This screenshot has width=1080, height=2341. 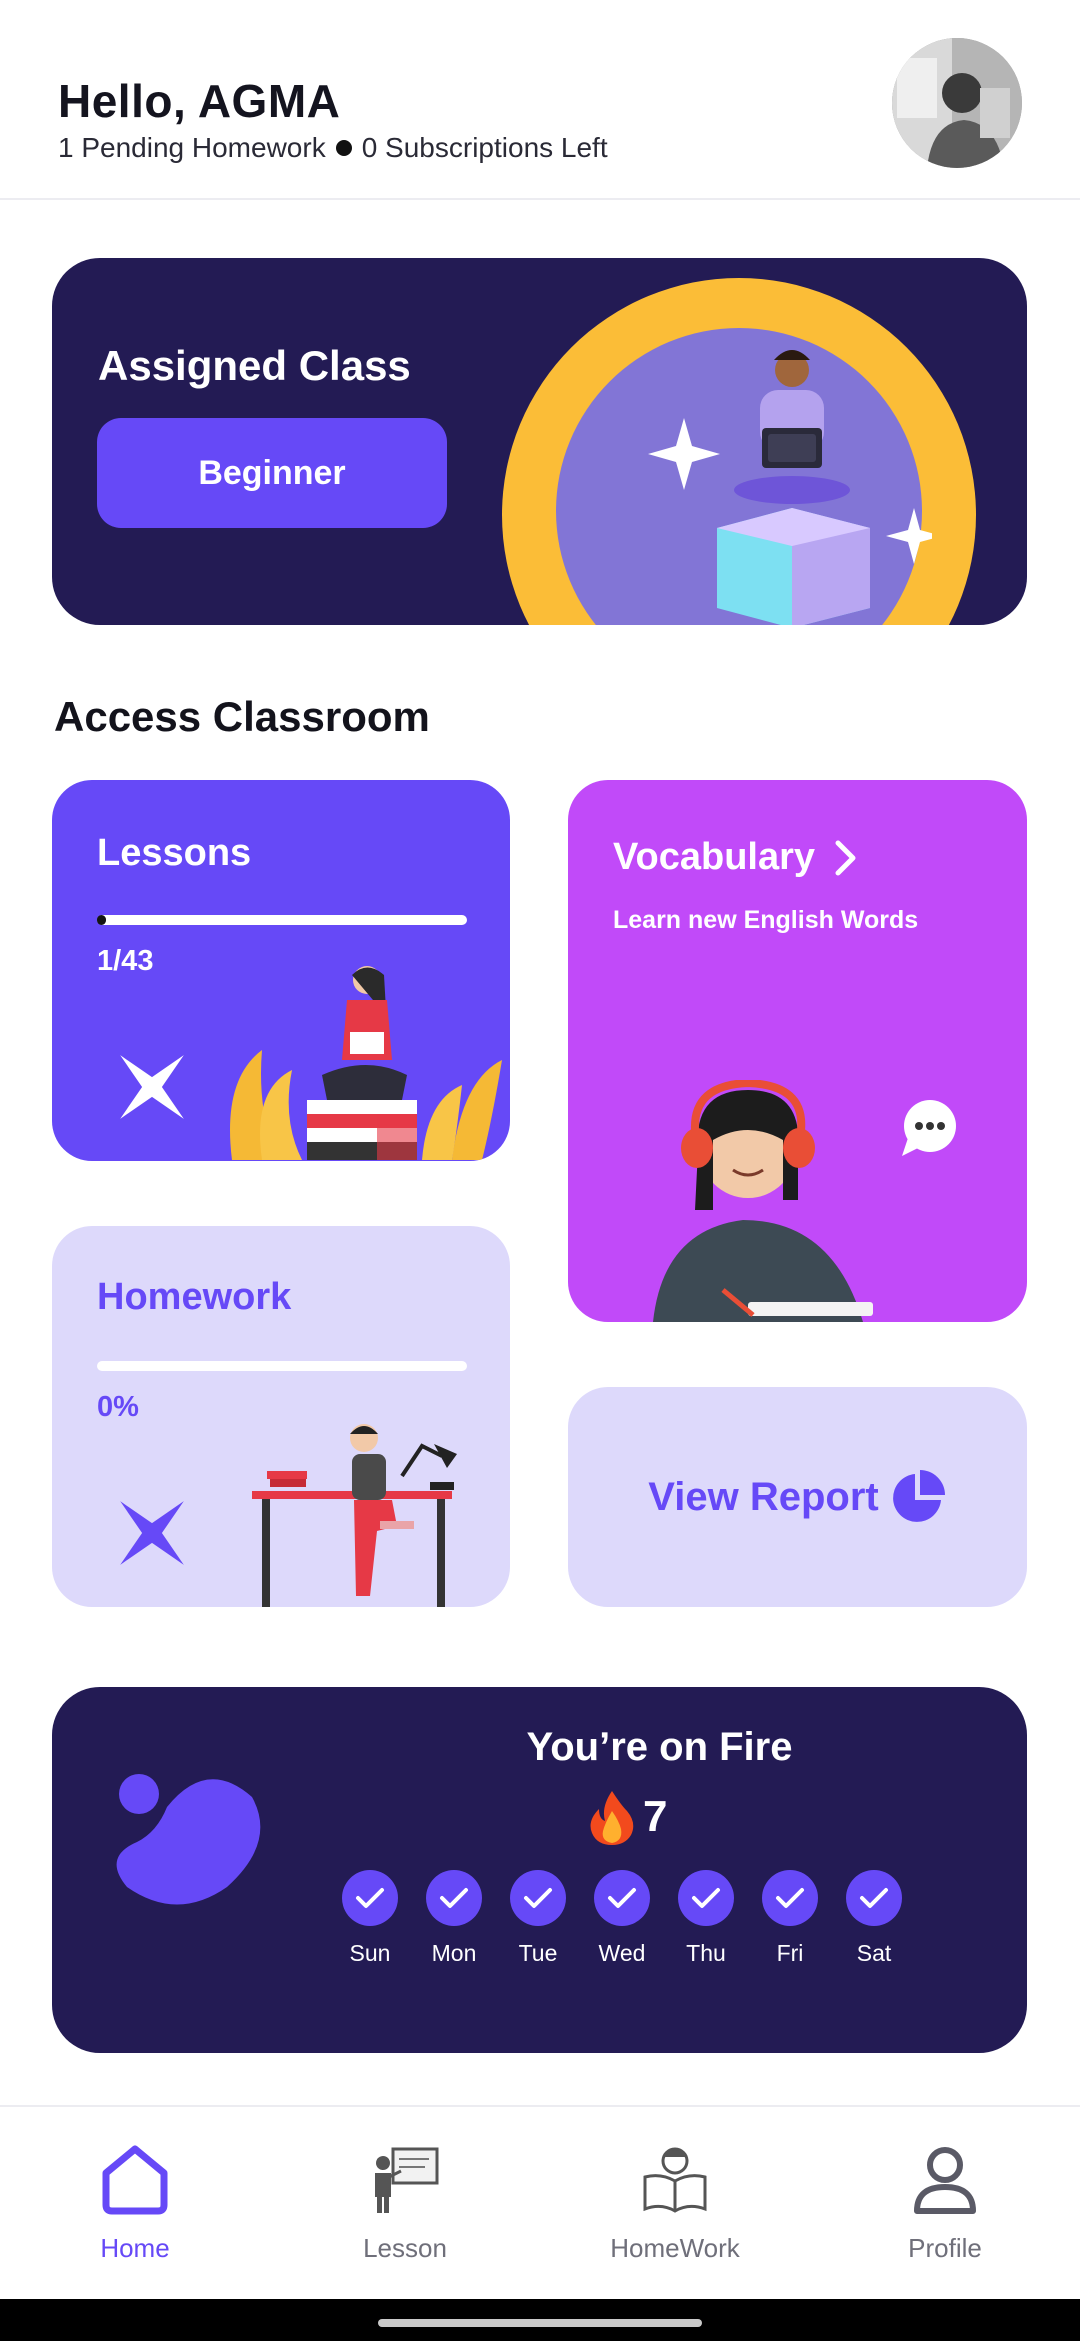 I want to click on assigned-class-title: Assigned Class, so click(x=254, y=365).